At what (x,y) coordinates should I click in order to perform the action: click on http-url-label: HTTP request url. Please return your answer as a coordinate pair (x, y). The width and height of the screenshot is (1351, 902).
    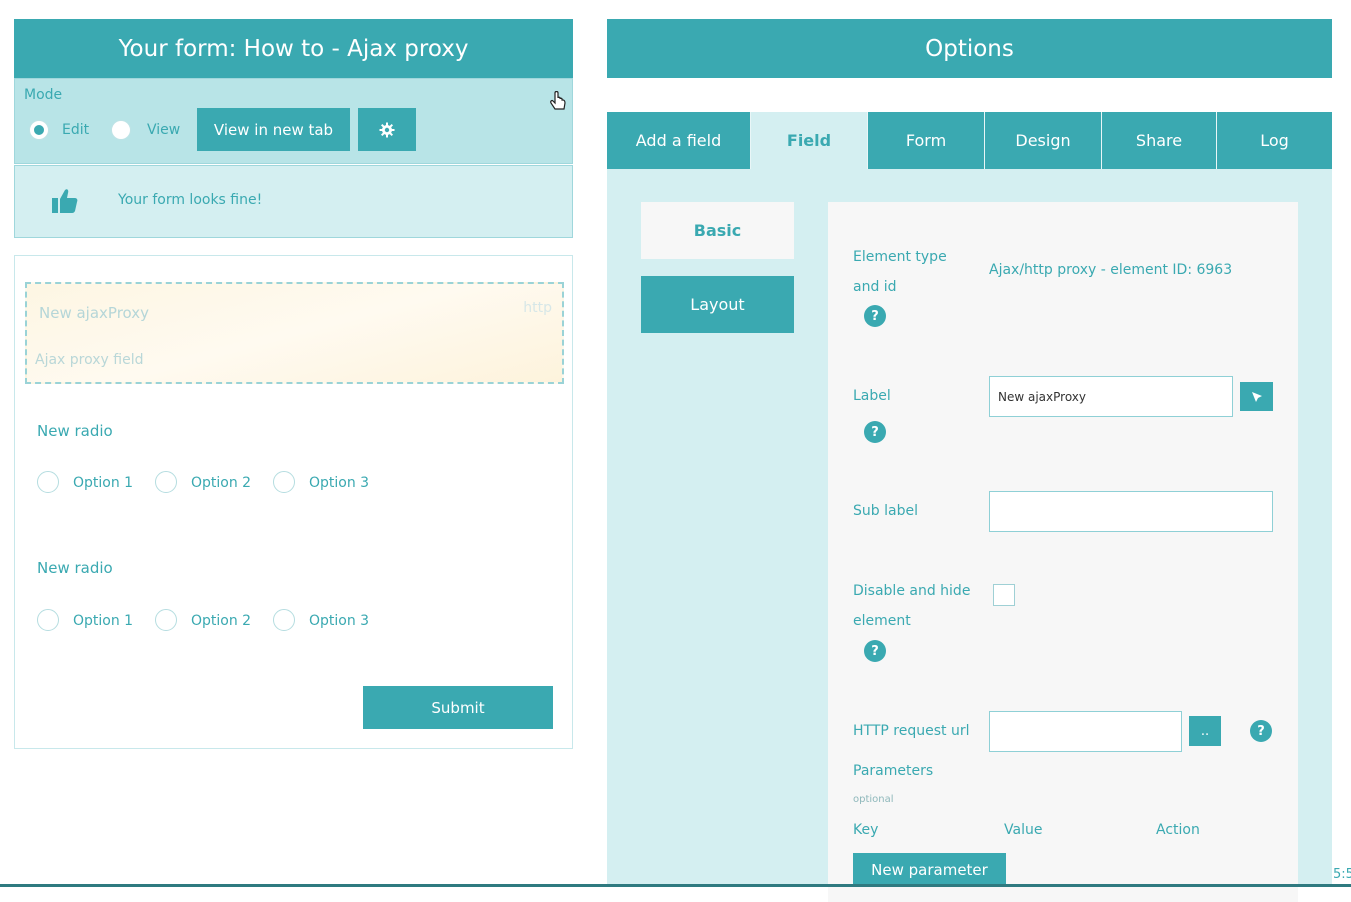
    Looking at the image, I should click on (911, 731).